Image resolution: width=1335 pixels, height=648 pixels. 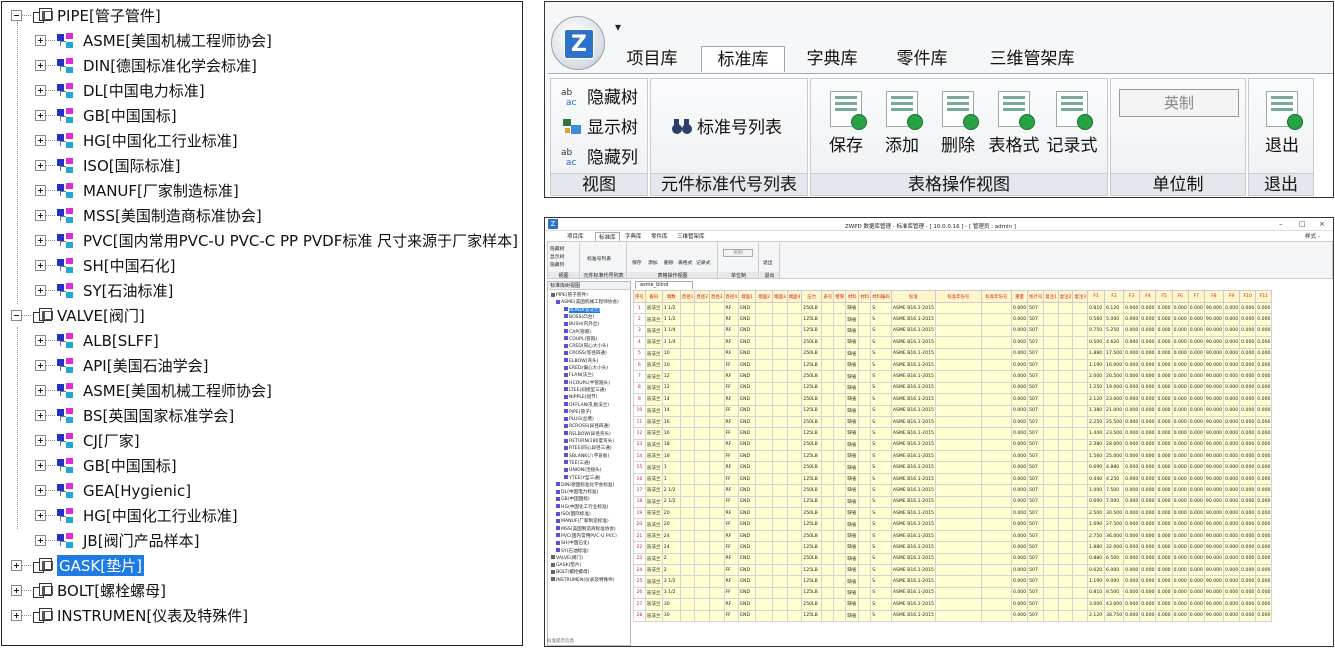 What do you see at coordinates (1096, 319) in the screenshot?
I see `table-cell: 0.560` at bounding box center [1096, 319].